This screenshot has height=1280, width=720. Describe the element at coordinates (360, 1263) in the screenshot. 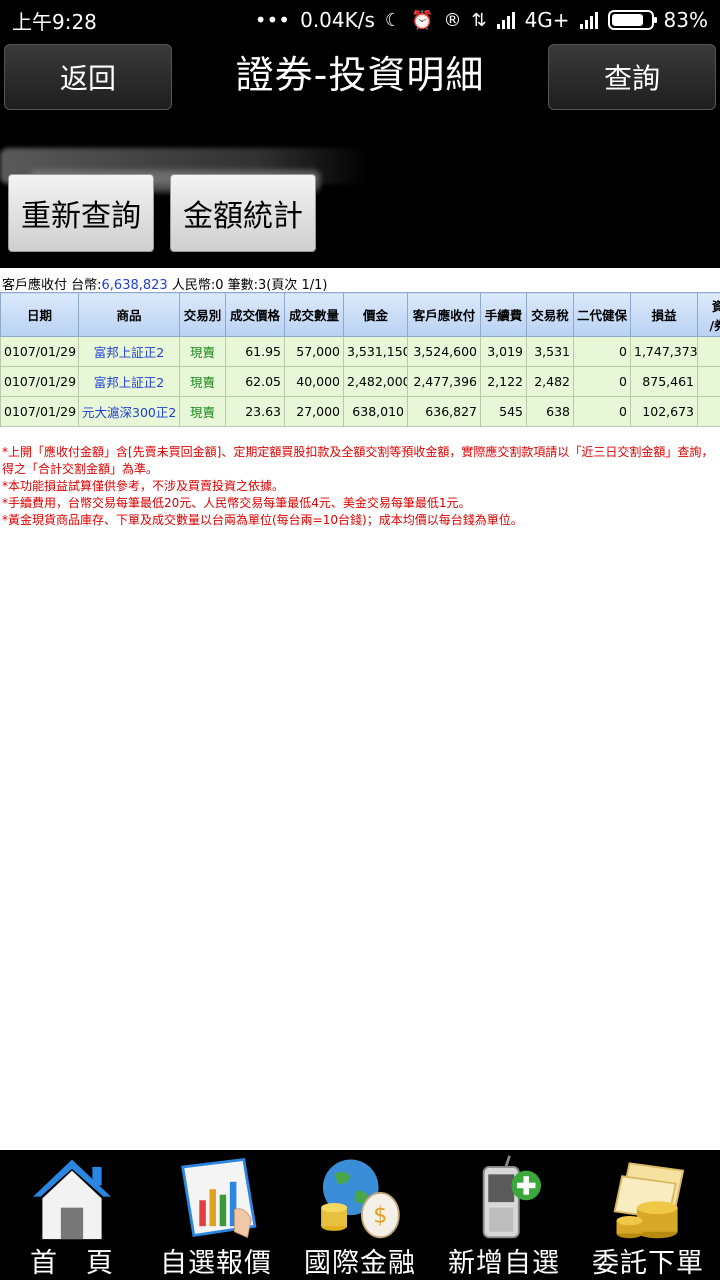

I see `nav-international-finance-label: 國際金融` at that location.